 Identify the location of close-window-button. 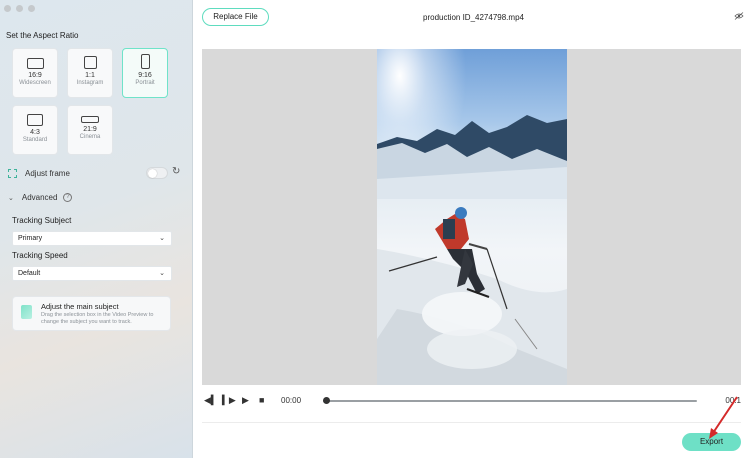
(7, 8).